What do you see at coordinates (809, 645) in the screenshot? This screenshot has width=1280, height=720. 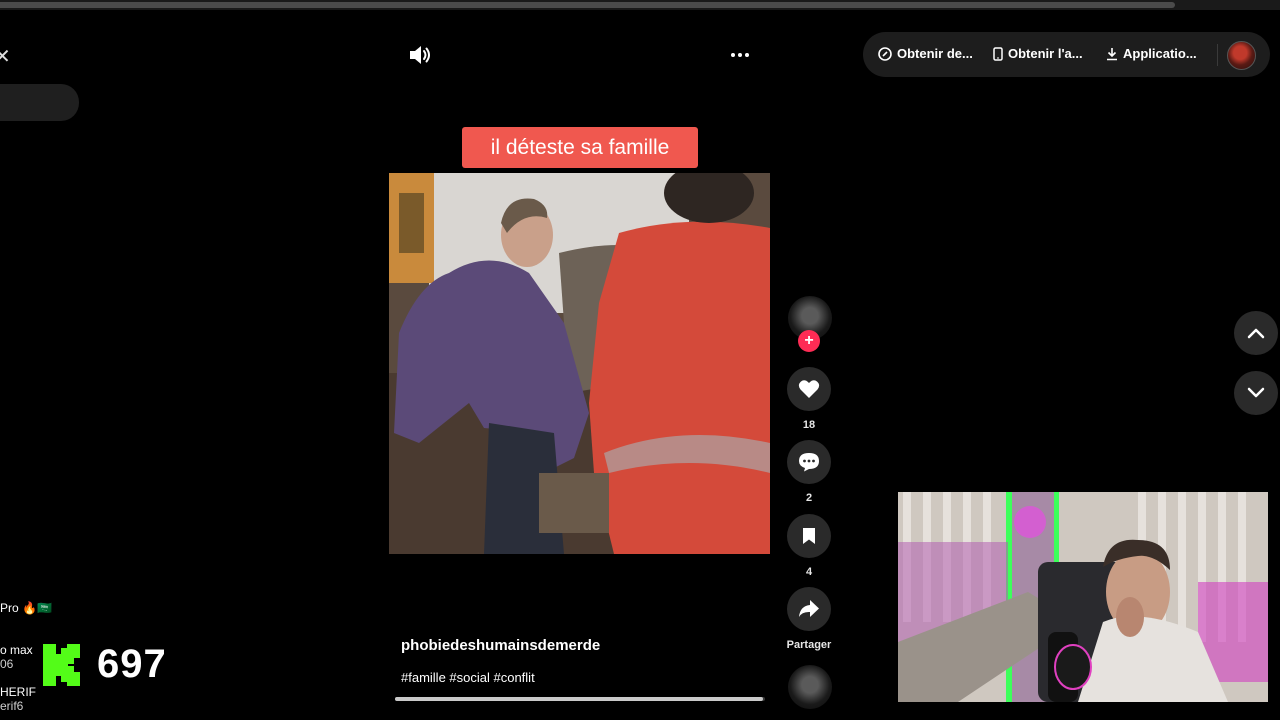 I see `share-label: Partager` at bounding box center [809, 645].